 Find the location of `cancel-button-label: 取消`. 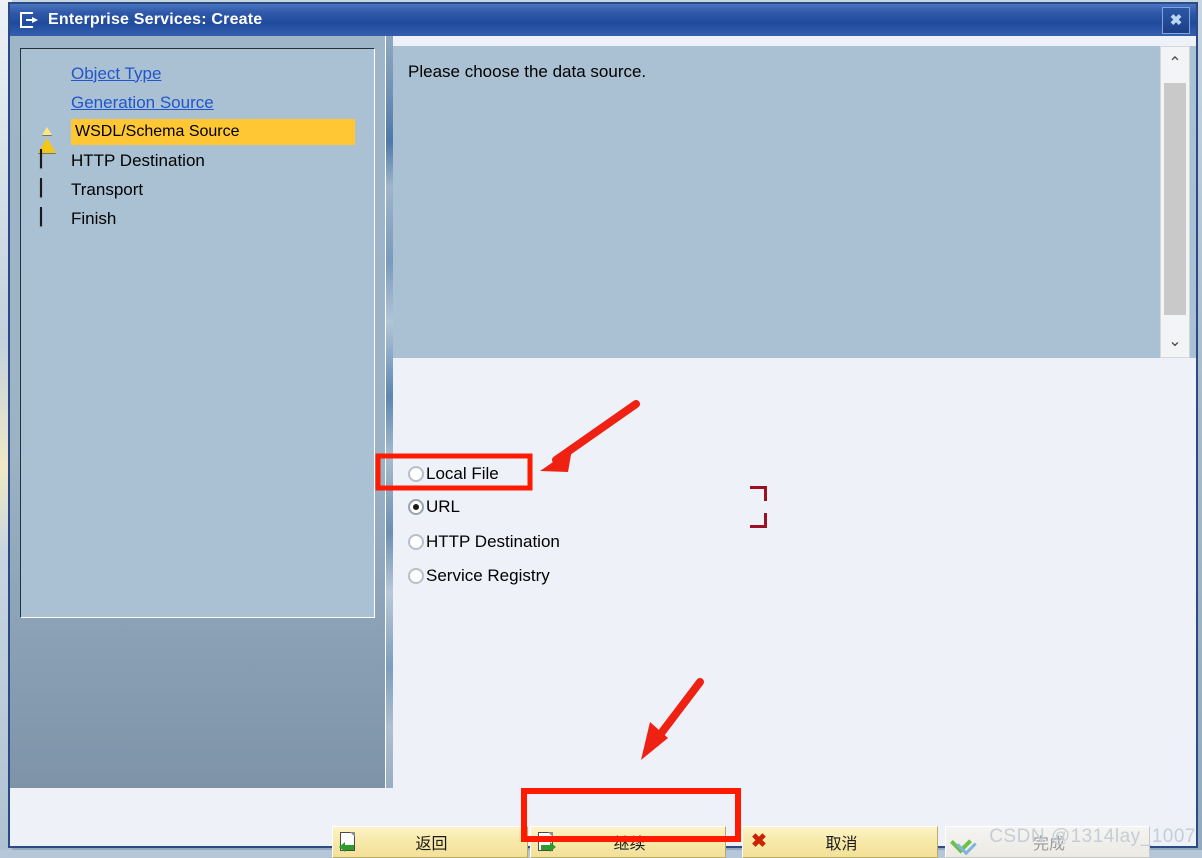

cancel-button-label: 取消 is located at coordinates (854, 842).